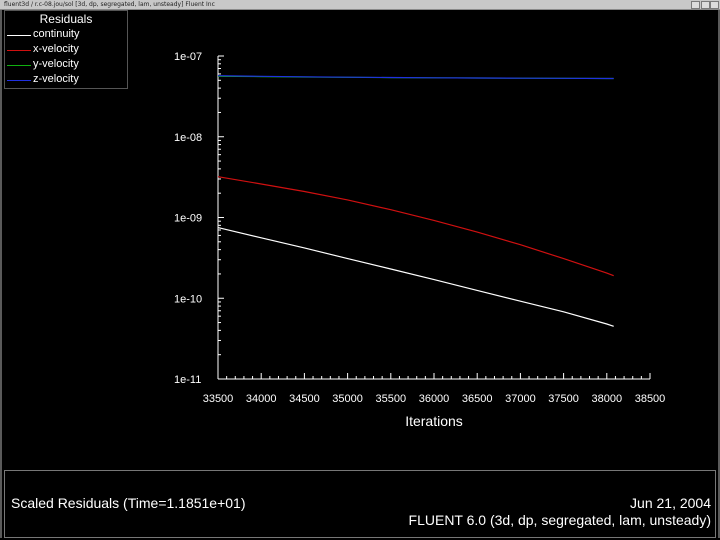 This screenshot has height=540, width=720. I want to click on plot-caption: Scaled Residuals (Time=1.1851e+01), so click(128, 503).